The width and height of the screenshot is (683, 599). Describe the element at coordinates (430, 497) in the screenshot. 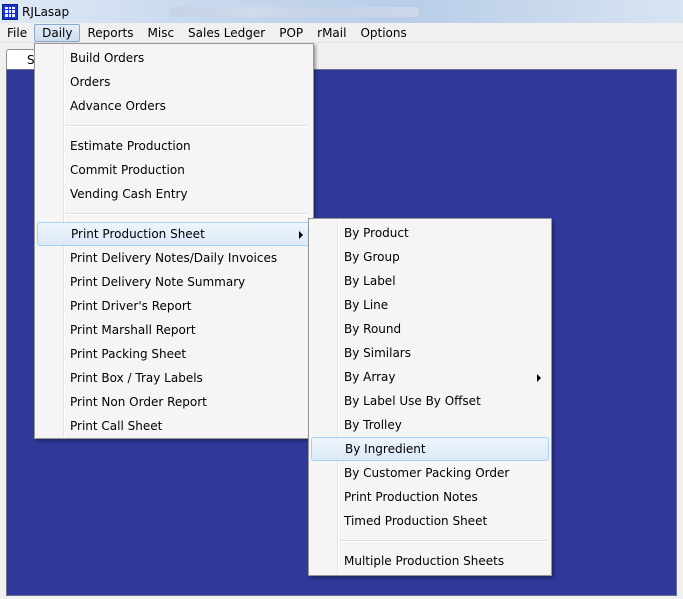

I see `submenu-item-print-production-notes: Print Production Notes` at that location.